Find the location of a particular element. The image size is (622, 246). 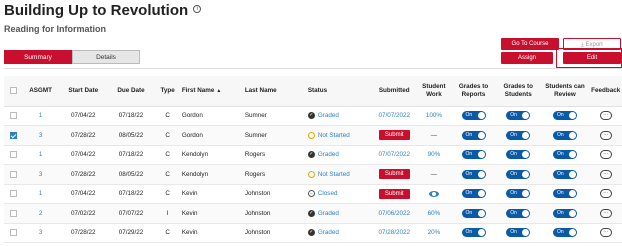

status-text: Closed is located at coordinates (328, 193).